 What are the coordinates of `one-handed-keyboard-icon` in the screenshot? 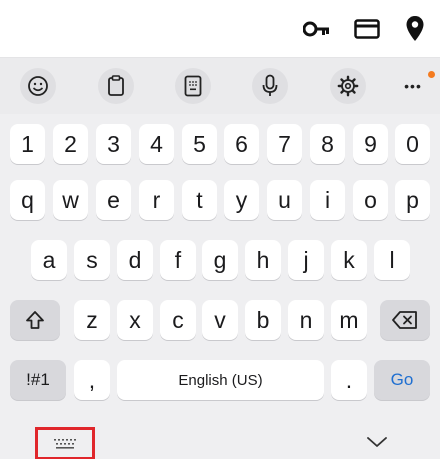 It's located at (193, 86).